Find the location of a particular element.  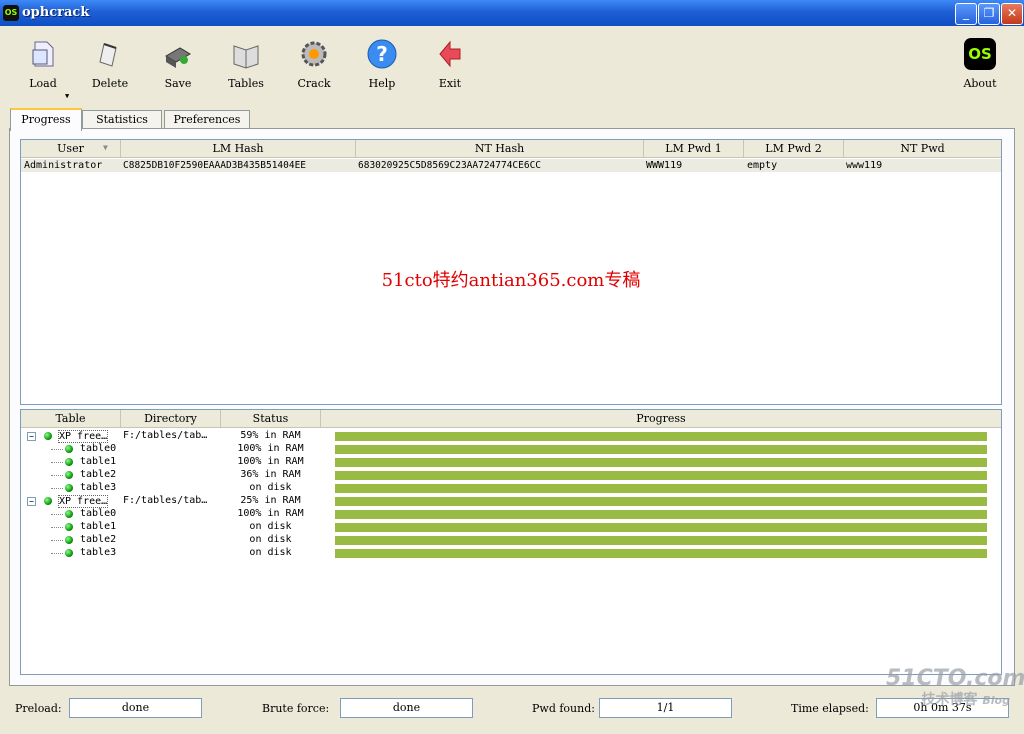

corner-watermark: 51CTO.com 技术博客 Blog is located at coordinates (955, 687).